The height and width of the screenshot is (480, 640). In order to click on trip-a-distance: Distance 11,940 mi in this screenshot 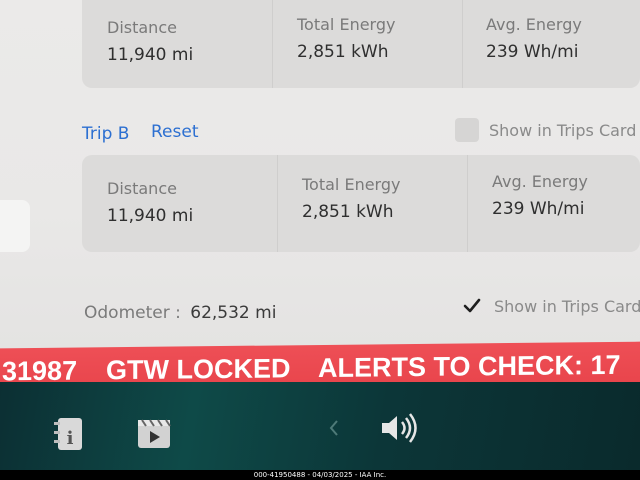, I will do `click(150, 41)`.